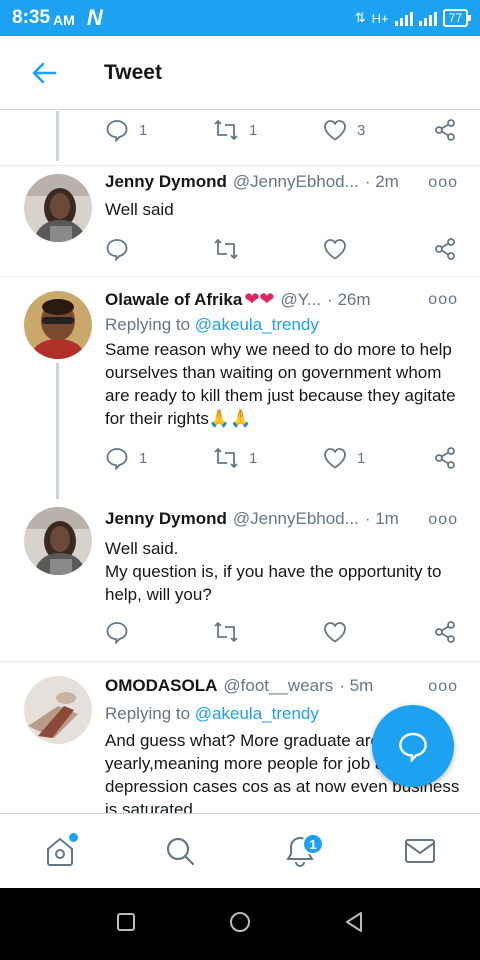 The width and height of the screenshot is (480, 960). Describe the element at coordinates (240, 18) in the screenshot. I see `status-bar: 8:35 AM N ⇅ H+ 77` at that location.